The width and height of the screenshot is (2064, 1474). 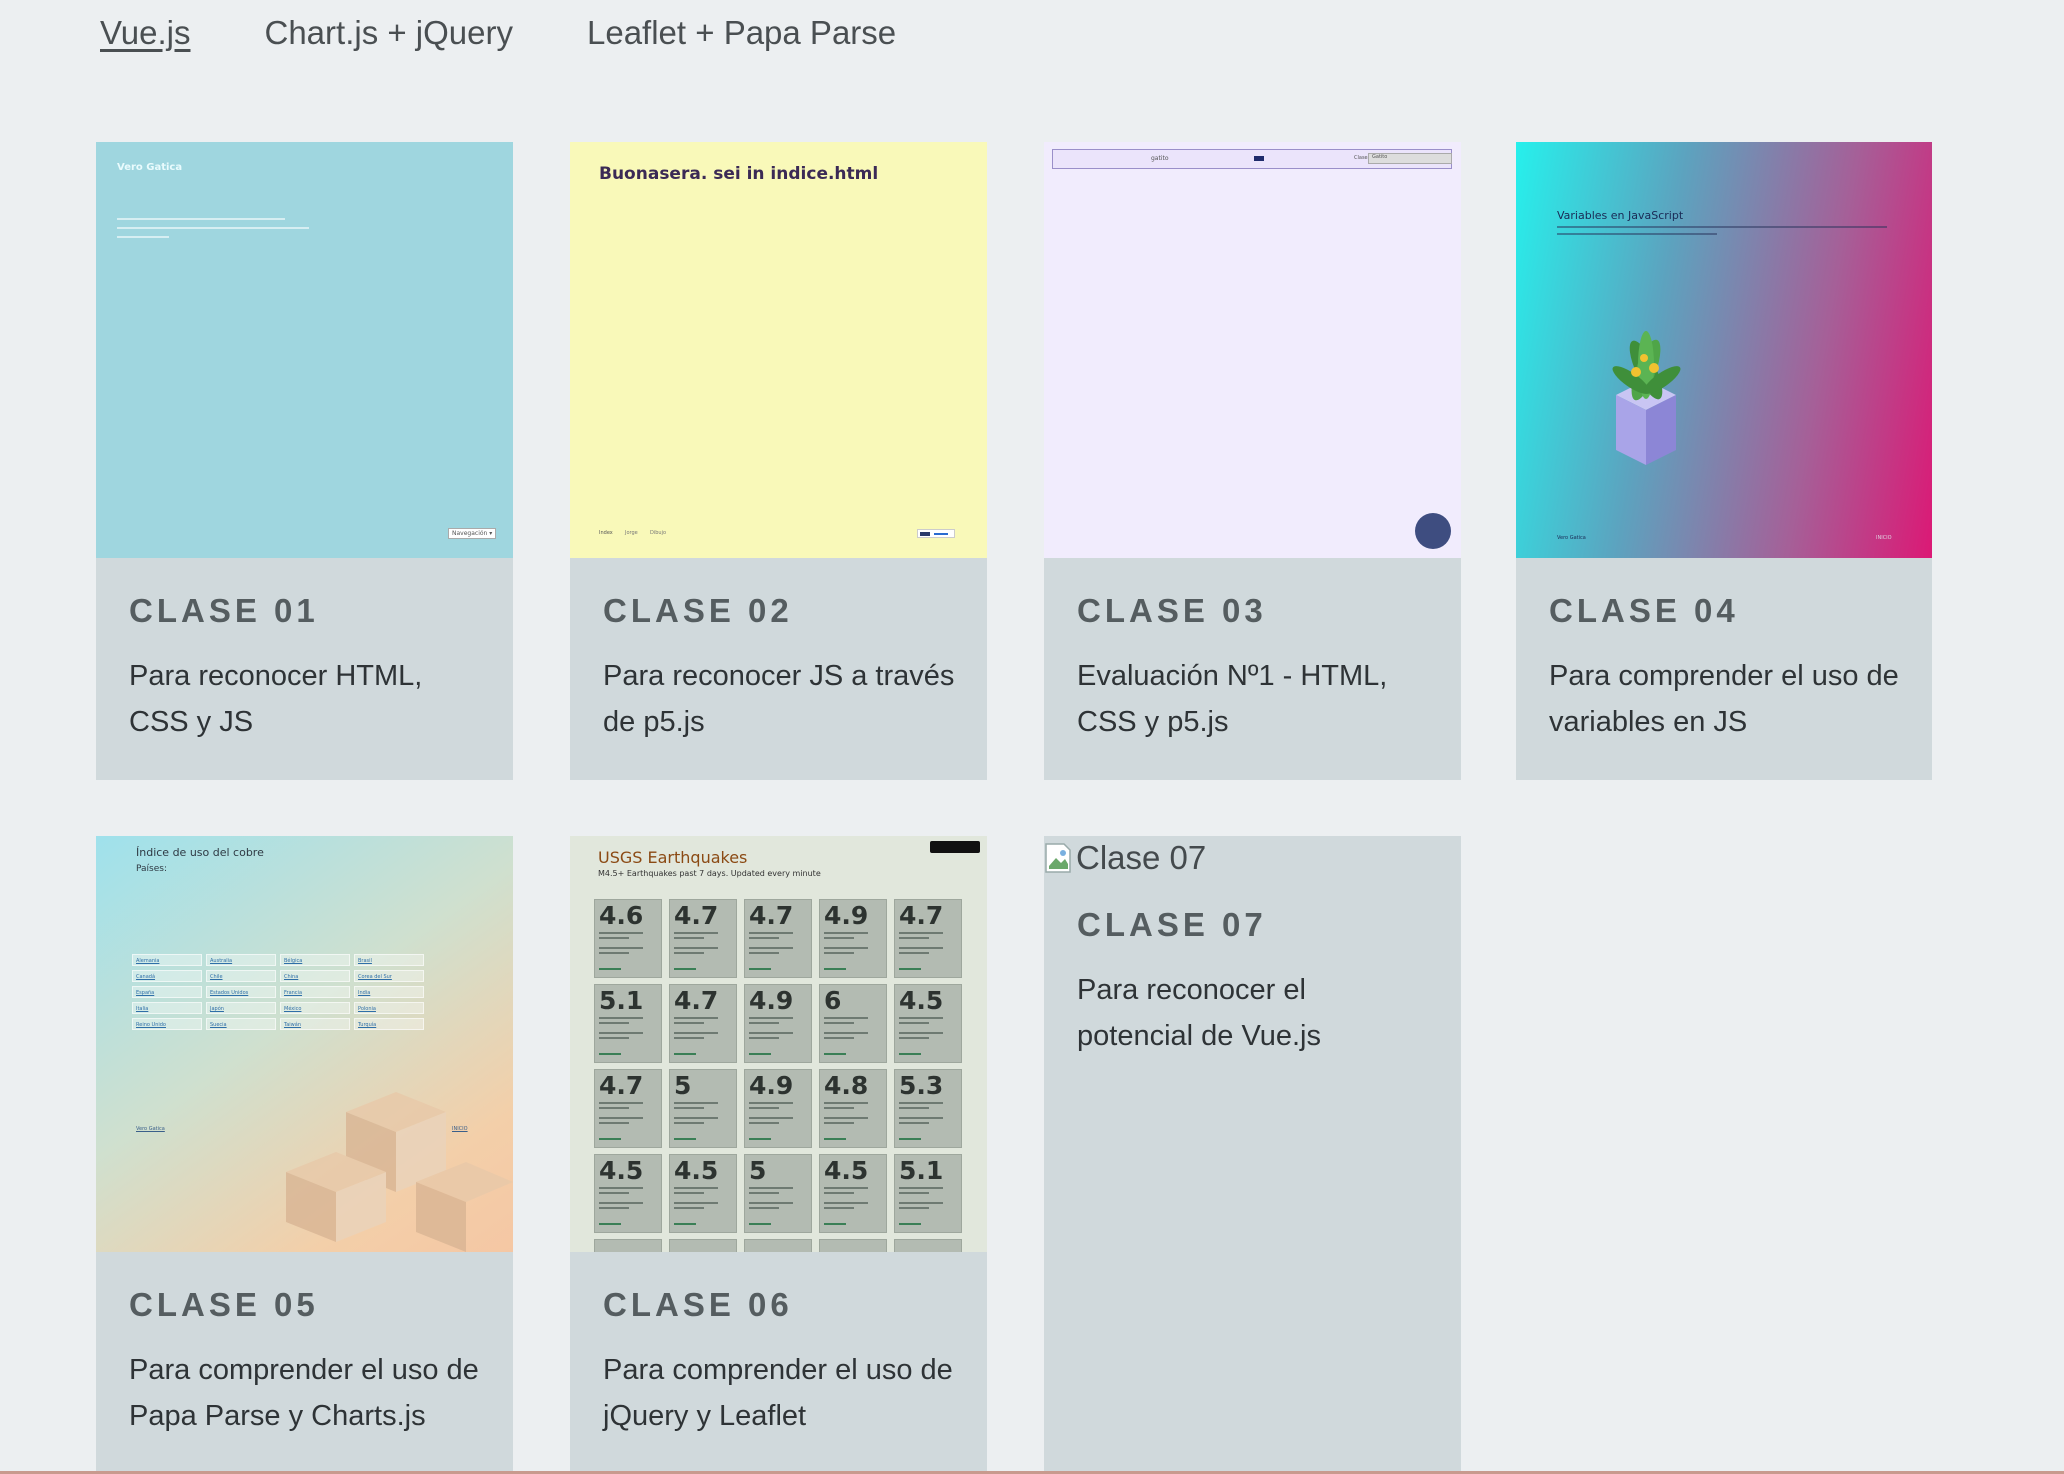 What do you see at coordinates (779, 699) in the screenshot?
I see `card-description: Para reconocer JS a través de p5.js` at bounding box center [779, 699].